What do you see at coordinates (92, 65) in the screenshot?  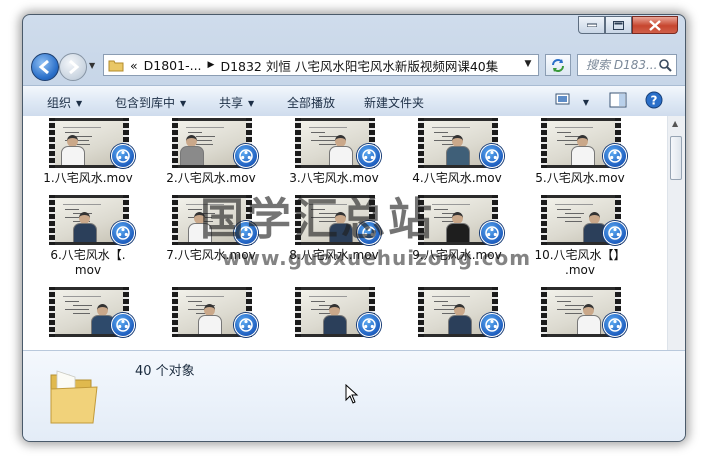 I see `recent-locations-dropdown: ▼` at bounding box center [92, 65].